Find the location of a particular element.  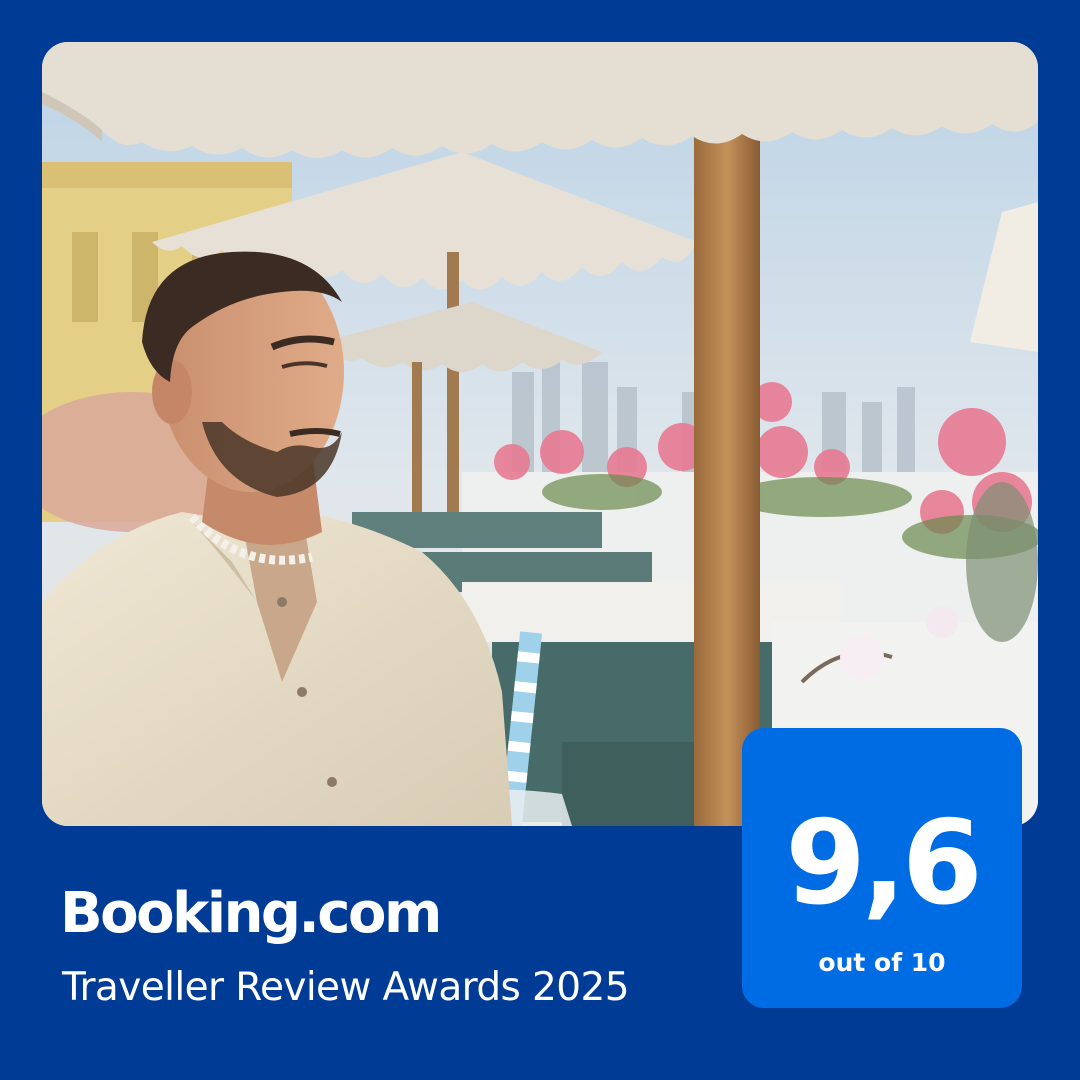

review-score-value: 9,6 is located at coordinates (884, 863).